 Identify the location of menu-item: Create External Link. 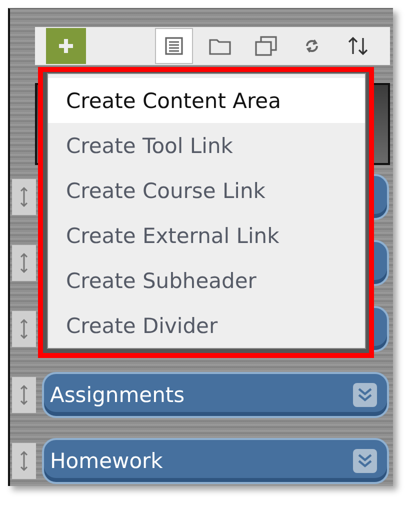
(206, 235).